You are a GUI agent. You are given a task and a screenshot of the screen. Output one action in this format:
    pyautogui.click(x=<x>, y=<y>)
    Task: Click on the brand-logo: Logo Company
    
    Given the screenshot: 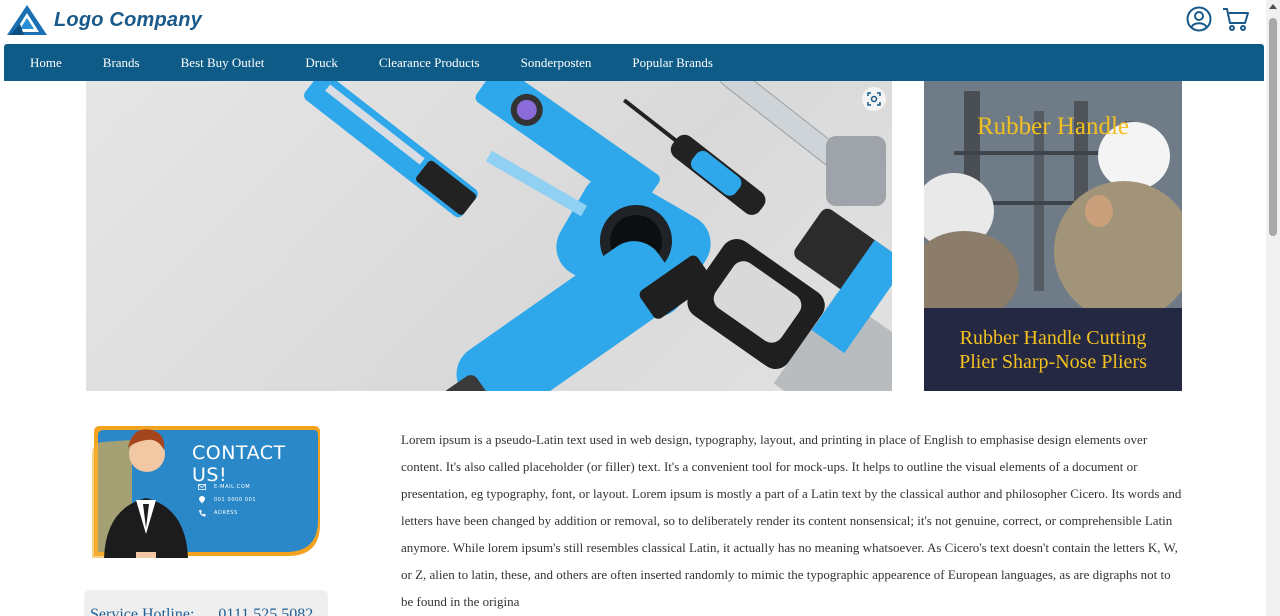 What is the action you would take?
    pyautogui.click(x=104, y=20)
    